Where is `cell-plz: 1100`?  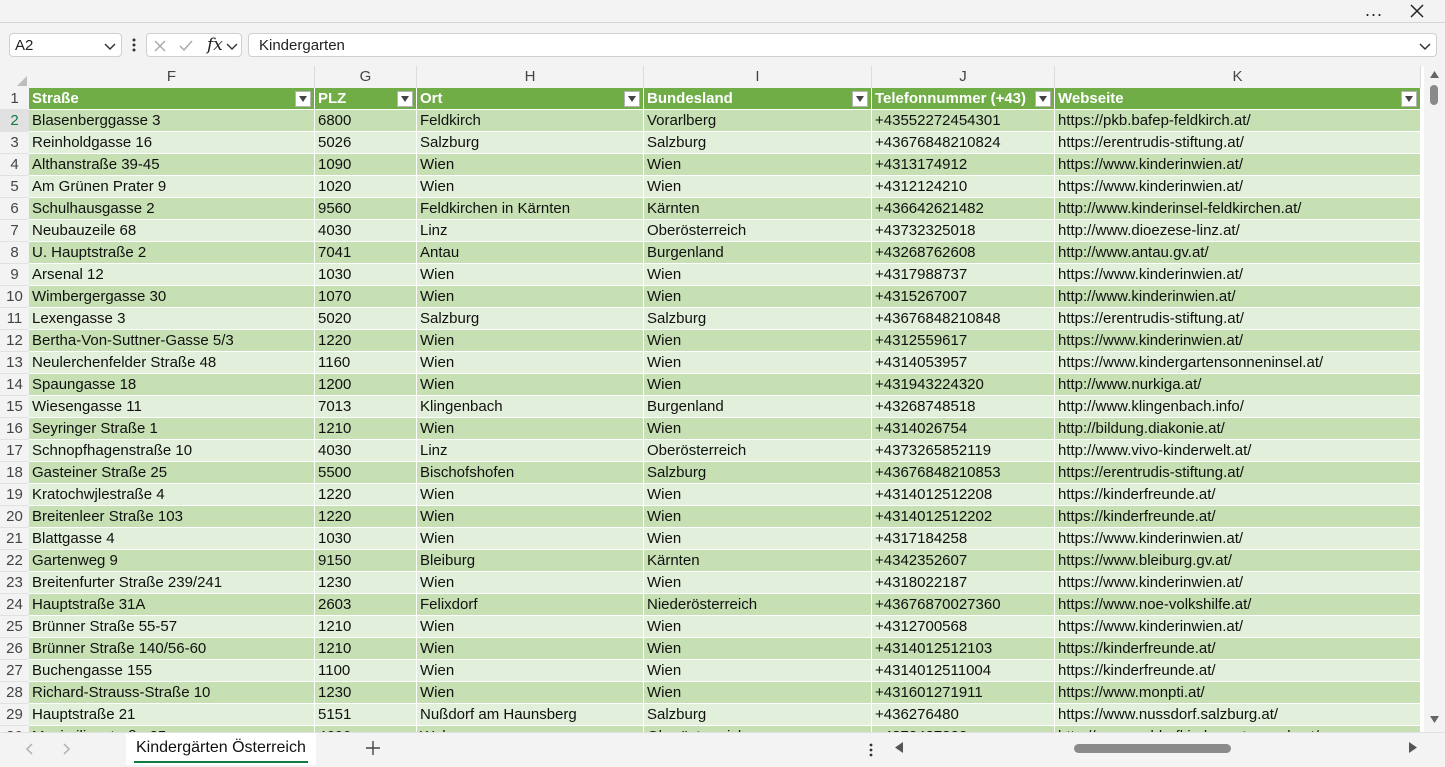
cell-plz: 1100 is located at coordinates (366, 671).